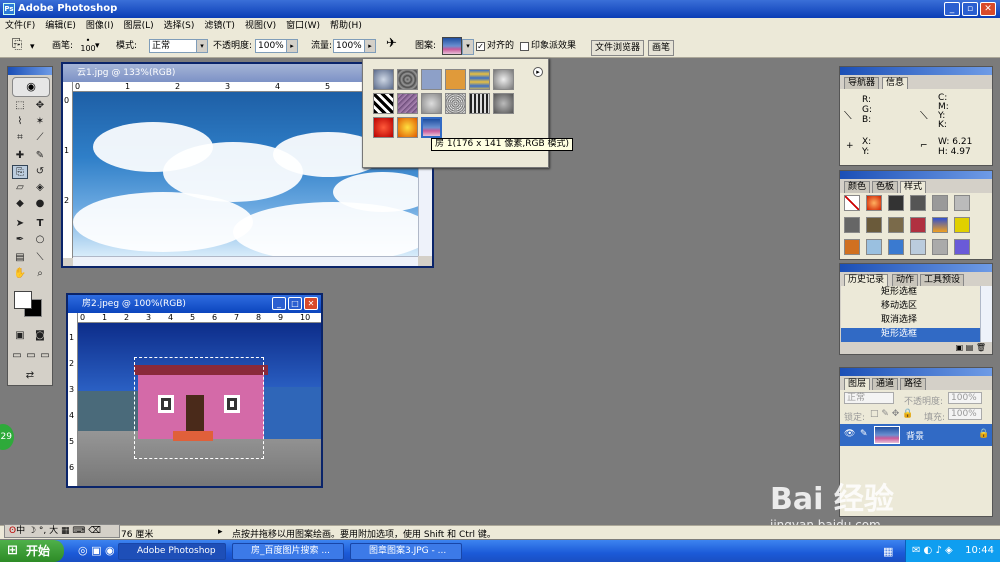 The height and width of the screenshot is (562, 1000). What do you see at coordinates (40, 172) in the screenshot?
I see `history-brush-tool-icon: ↺` at bounding box center [40, 172].